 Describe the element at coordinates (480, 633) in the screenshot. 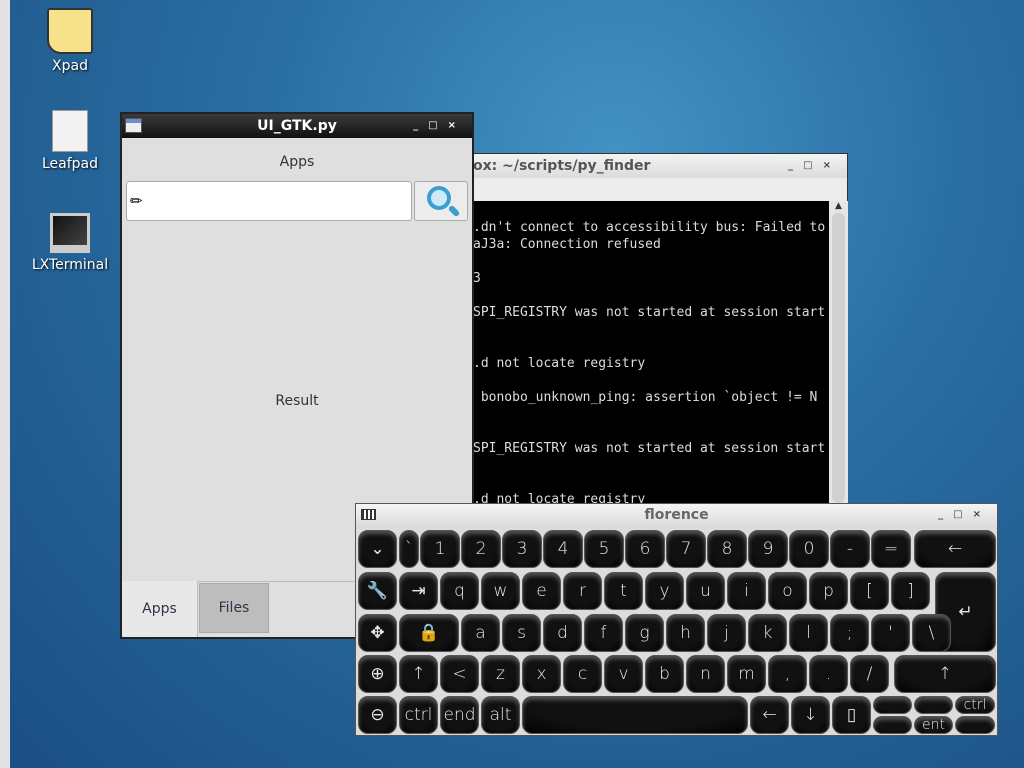

I see `key-a: a` at that location.